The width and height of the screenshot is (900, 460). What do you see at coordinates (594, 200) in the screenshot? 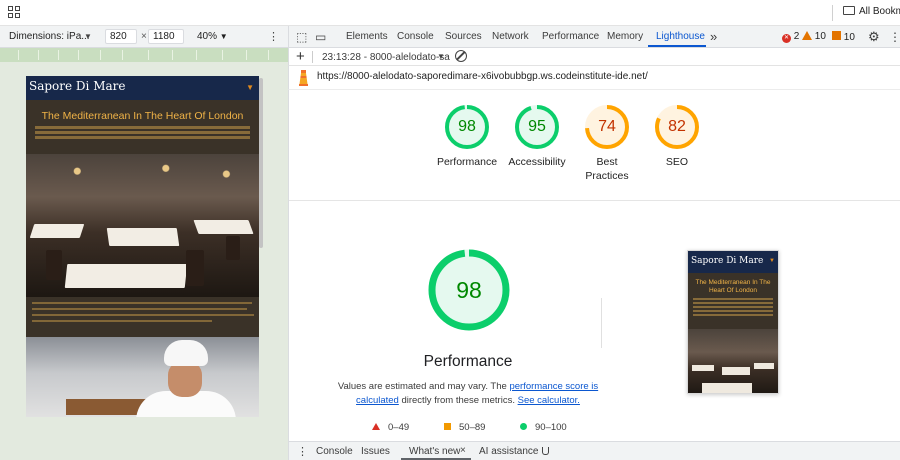
I see `section-divider` at bounding box center [594, 200].